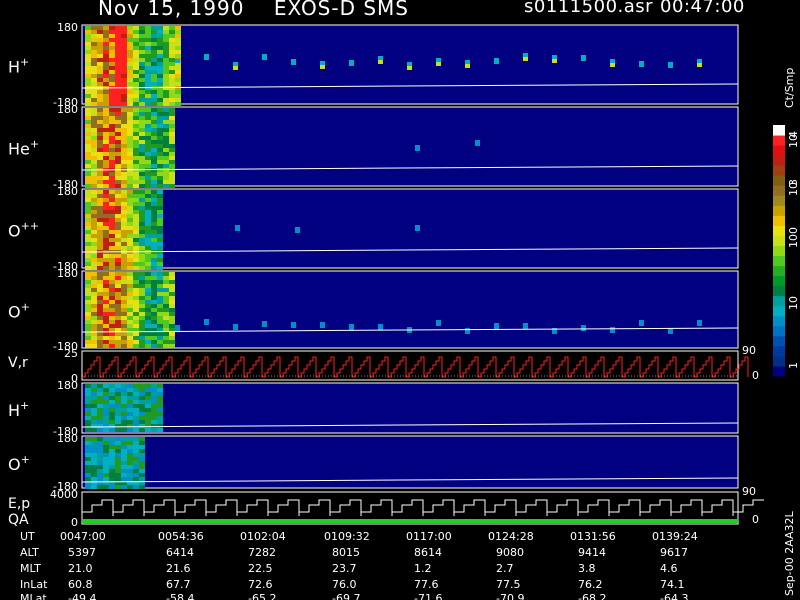 The image size is (800, 600). Describe the element at coordinates (793, 134) in the screenshot. I see `colorbar-tick: 4` at that location.